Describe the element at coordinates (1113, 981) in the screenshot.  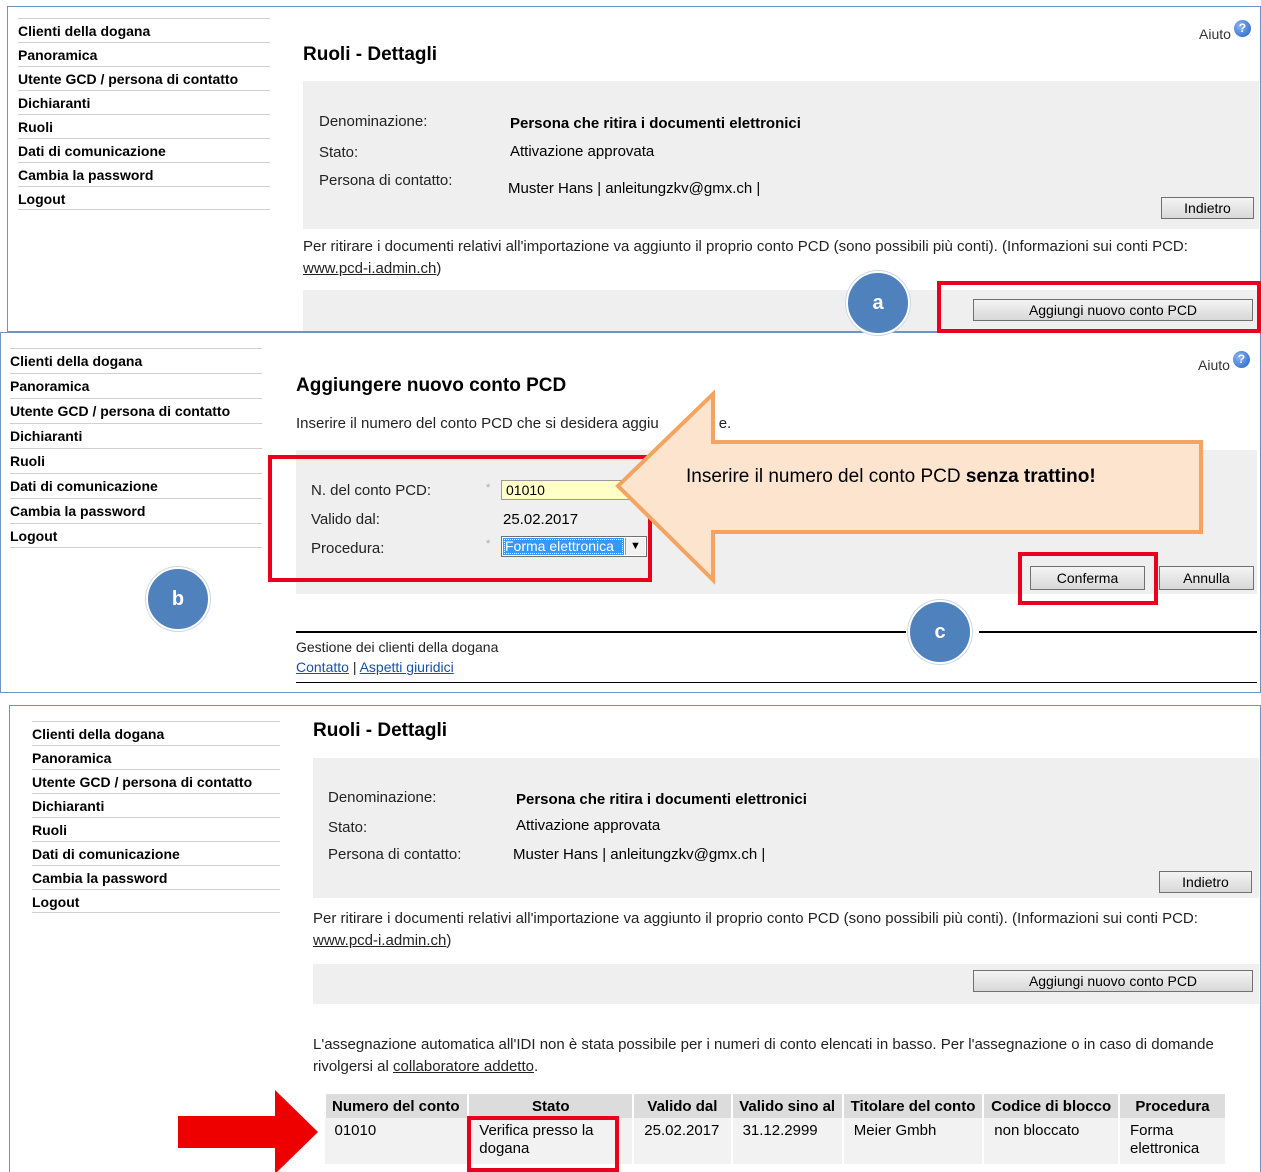
I see `add-pcd-account-button: Aggiungi nuovo conto PCD` at that location.